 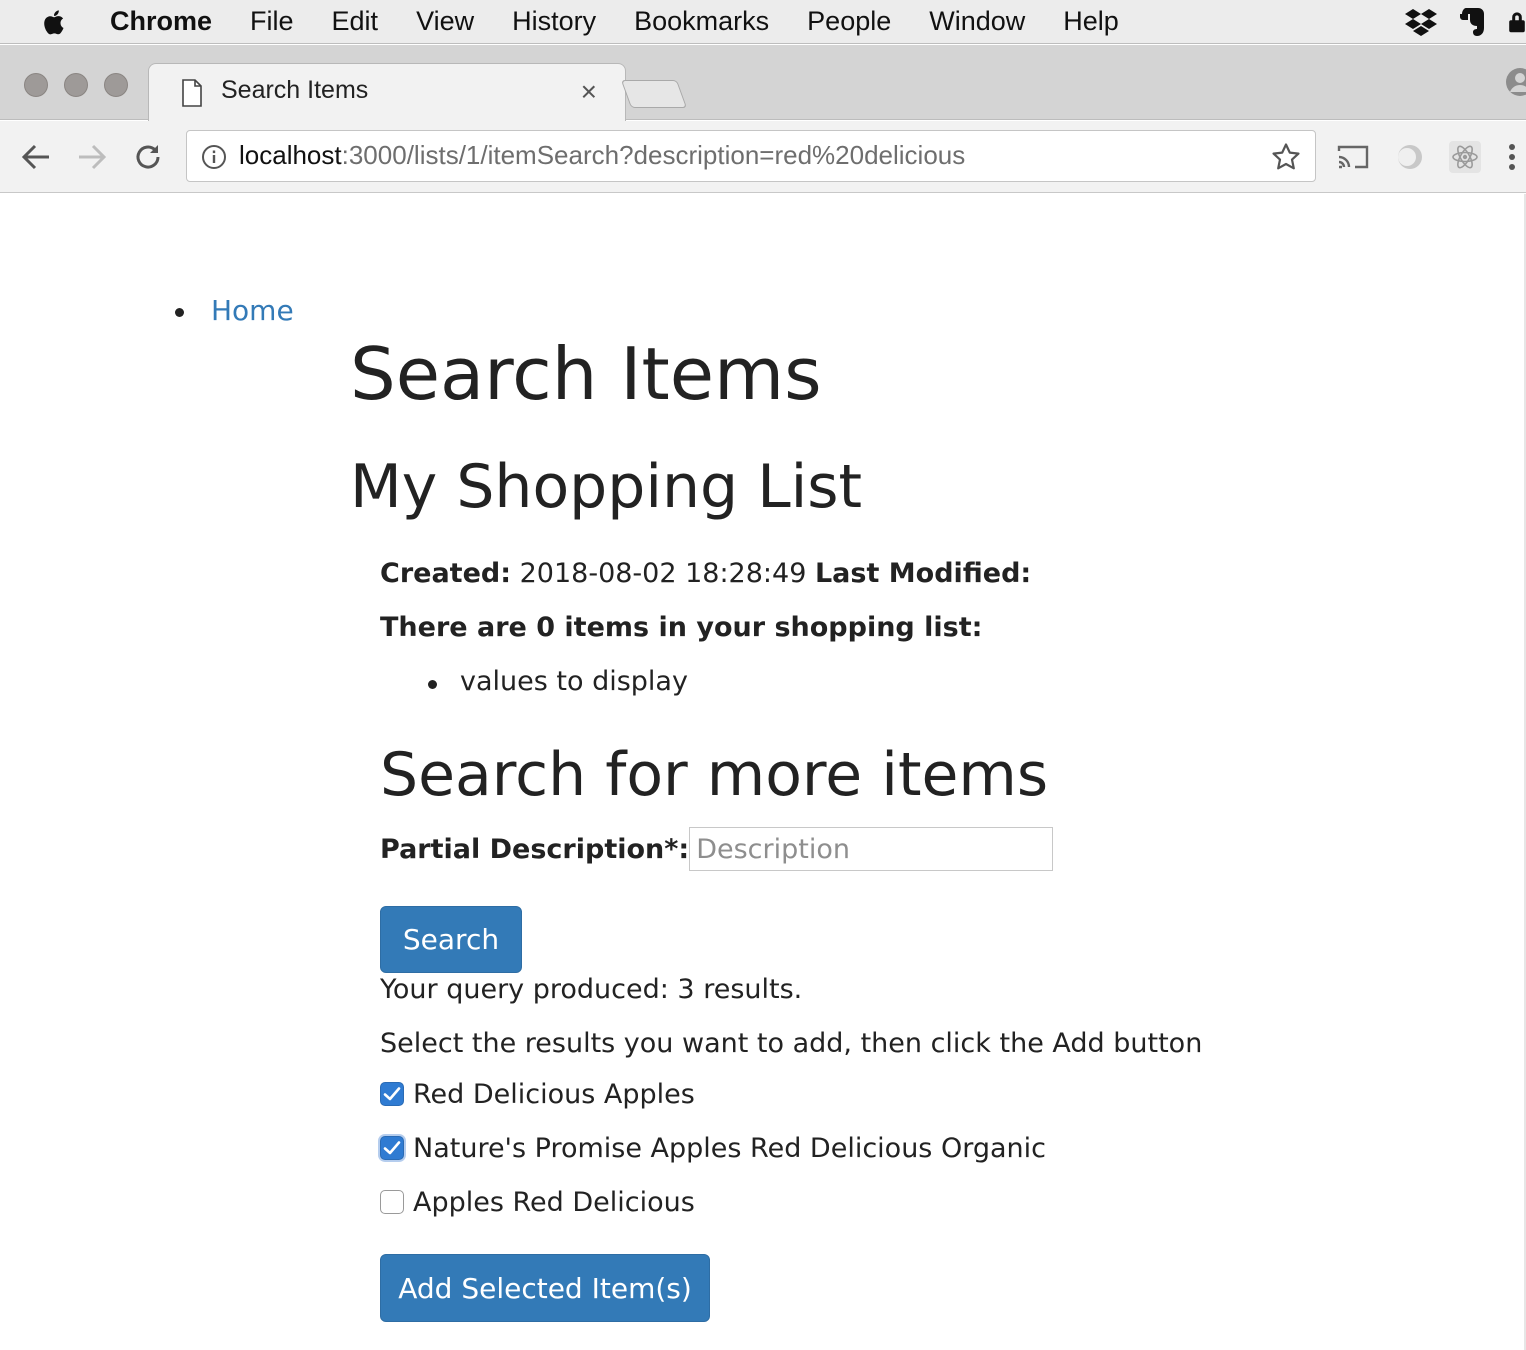 What do you see at coordinates (1473, 22) in the screenshot?
I see `evernote-icon` at bounding box center [1473, 22].